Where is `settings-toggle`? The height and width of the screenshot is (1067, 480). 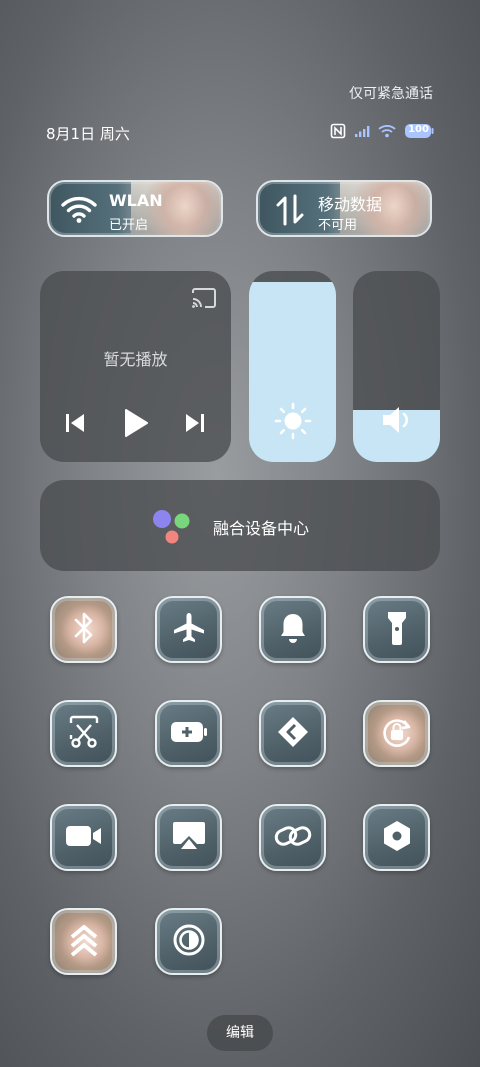
settings-toggle is located at coordinates (396, 837).